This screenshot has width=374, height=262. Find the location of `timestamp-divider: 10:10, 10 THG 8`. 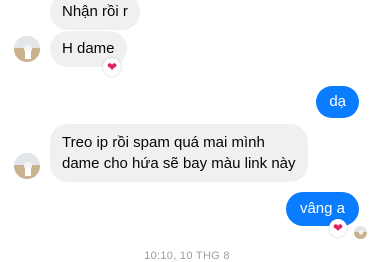

timestamp-divider: 10:10, 10 THG 8 is located at coordinates (187, 256).